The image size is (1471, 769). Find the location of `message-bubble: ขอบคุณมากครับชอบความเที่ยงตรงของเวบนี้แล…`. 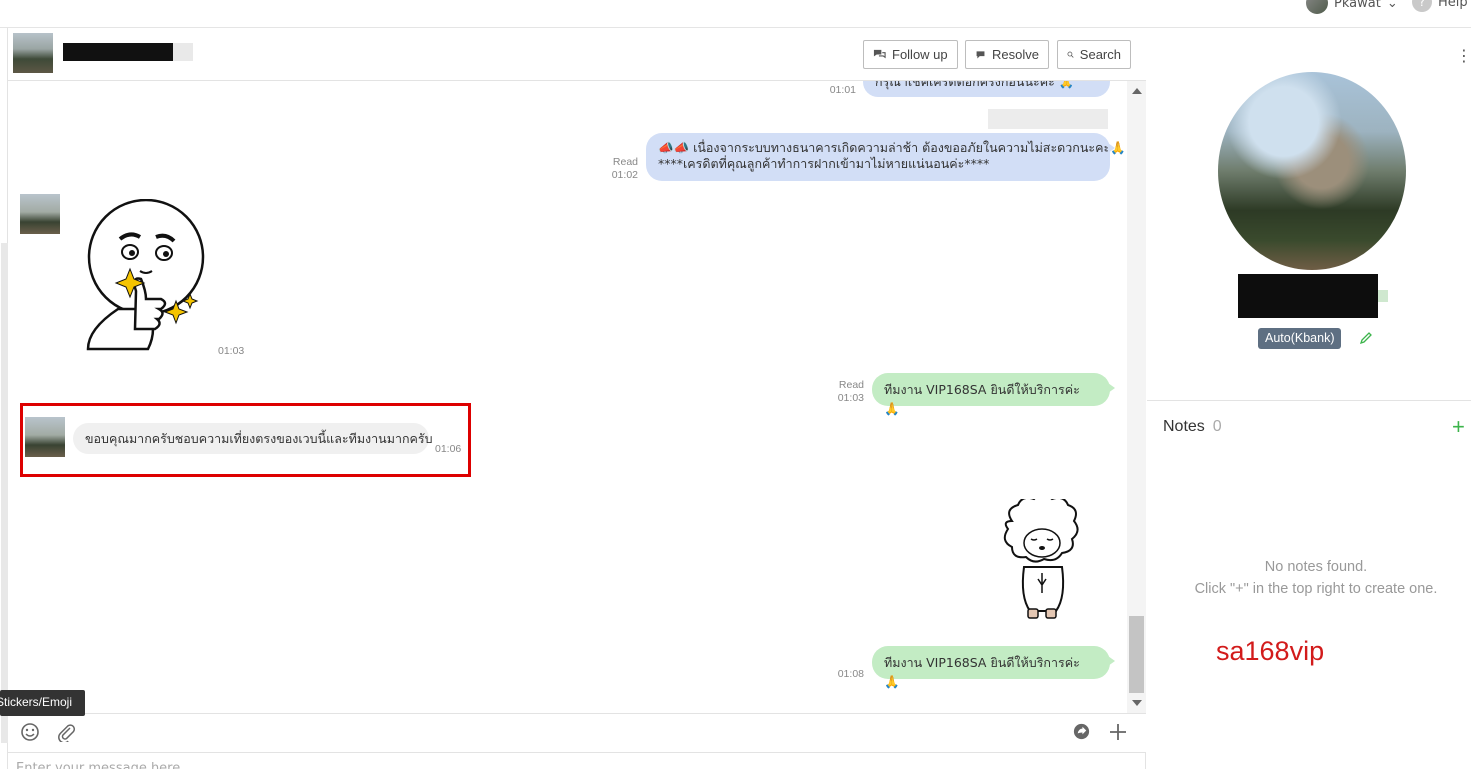

message-bubble: ขอบคุณมากครับชอบความเที่ยงตรงของเวบนี้แล… is located at coordinates (253, 438).